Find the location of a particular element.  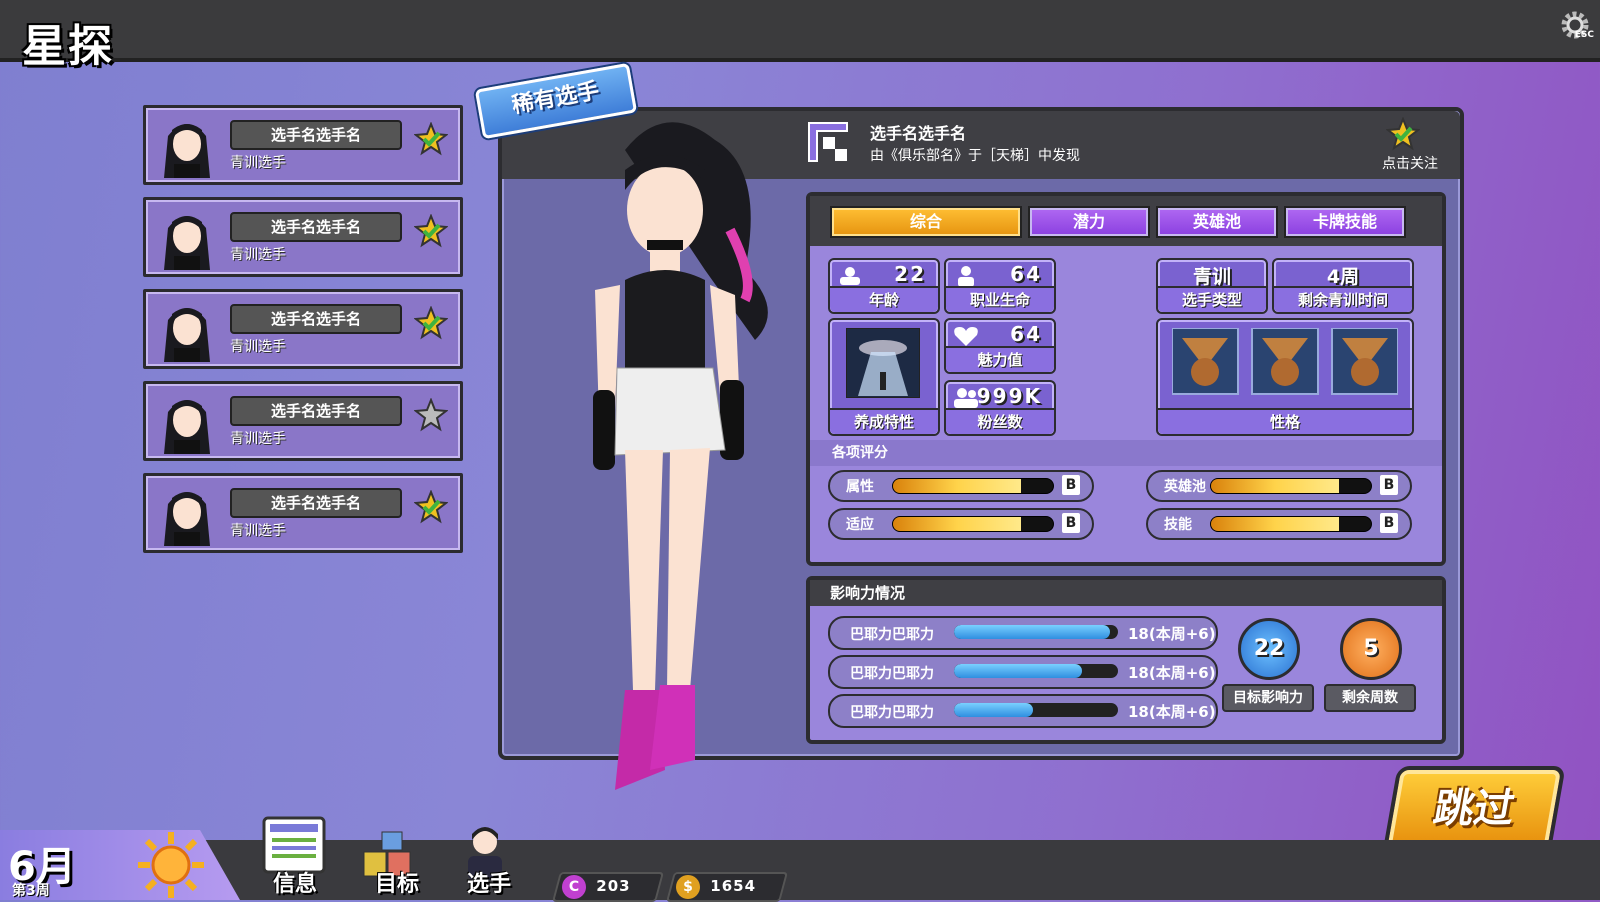

follow-label: 点击关注 is located at coordinates (1410, 163).